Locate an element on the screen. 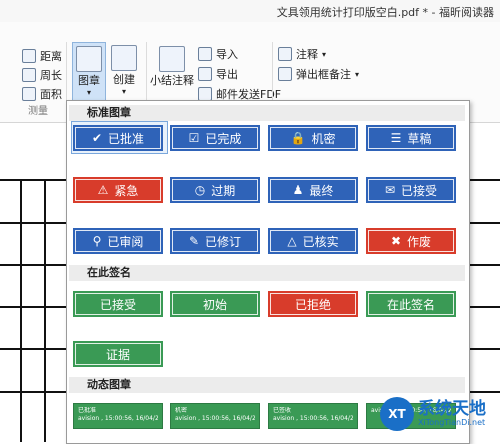 The image size is (500, 444). stamp-icon is located at coordinates (89, 59).